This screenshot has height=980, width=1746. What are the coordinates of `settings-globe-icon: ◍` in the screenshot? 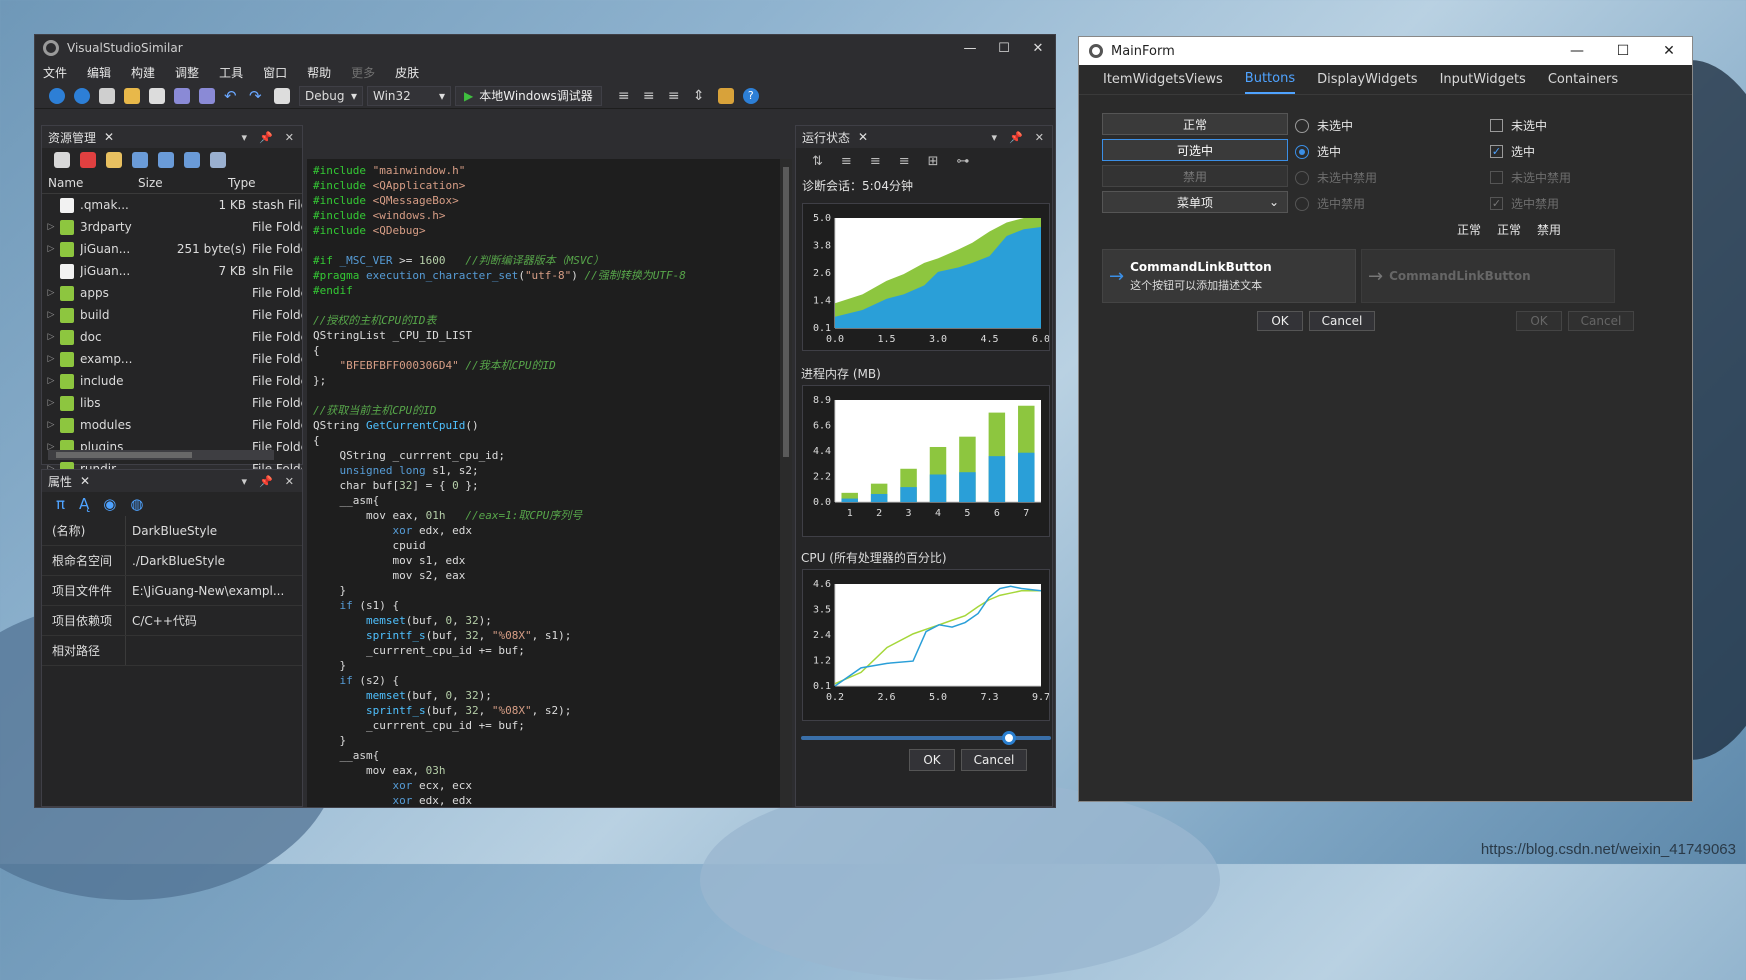 It's located at (136, 504).